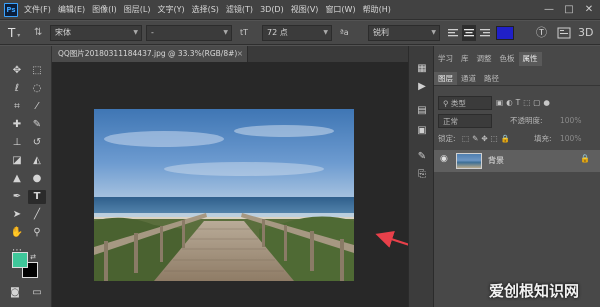 This screenshot has width=600, height=307. Describe the element at coordinates (377, 10) in the screenshot. I see `menu-help: 帮助(H)` at that location.